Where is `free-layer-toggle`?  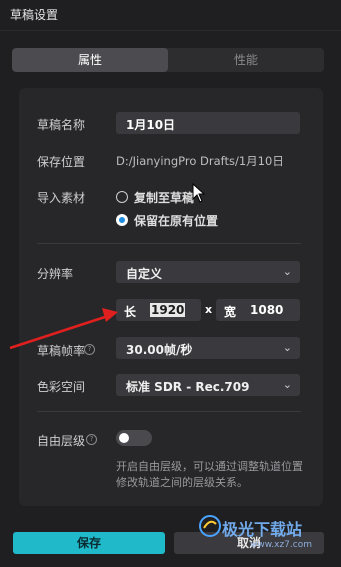 free-layer-toggle is located at coordinates (134, 438).